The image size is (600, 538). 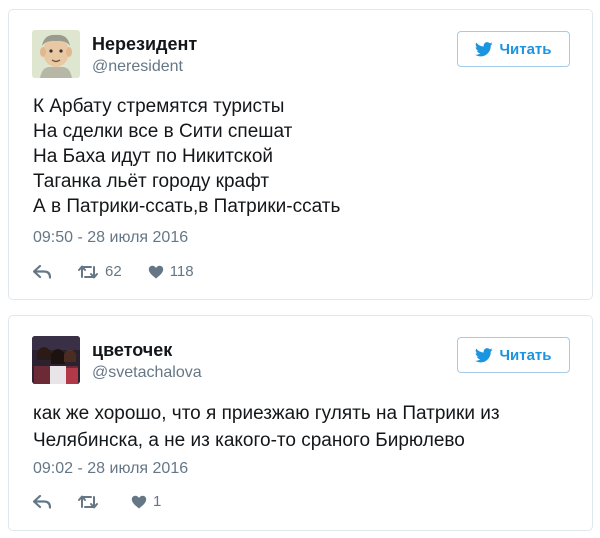 What do you see at coordinates (181, 271) in the screenshot?
I see `like-count: 118` at bounding box center [181, 271].